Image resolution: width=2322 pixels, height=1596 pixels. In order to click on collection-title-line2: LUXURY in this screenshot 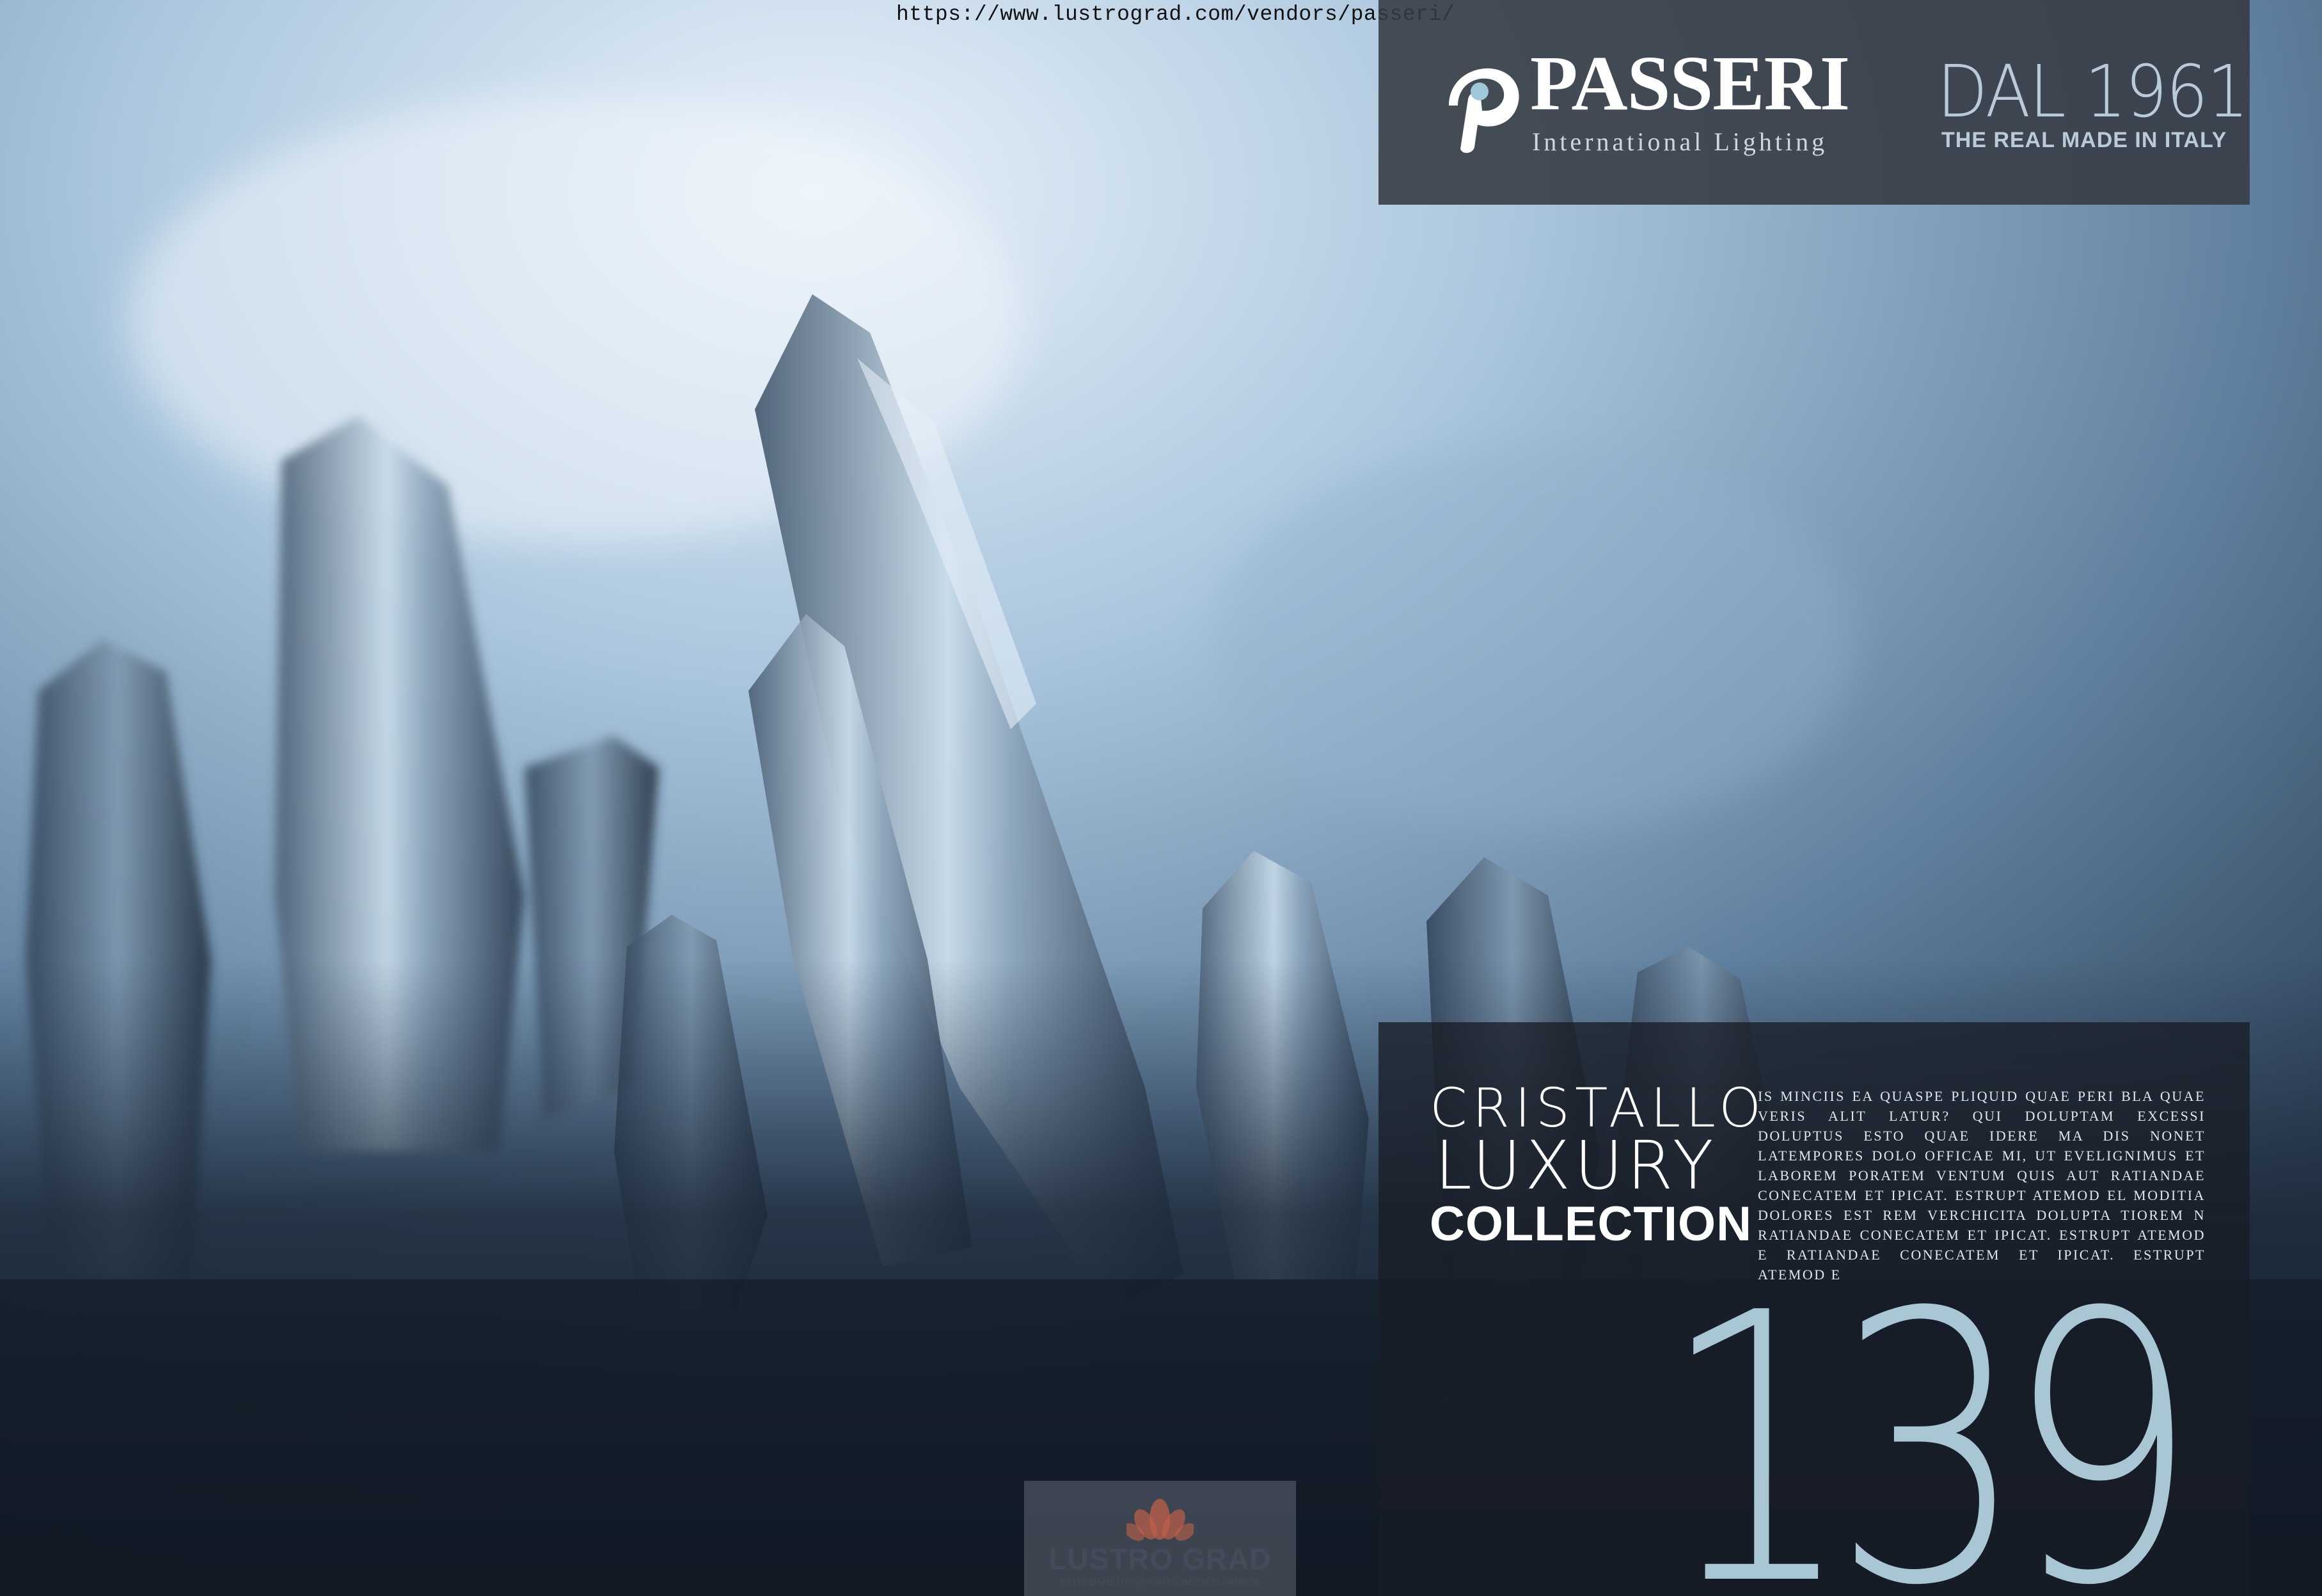, I will do `click(1577, 1165)`.